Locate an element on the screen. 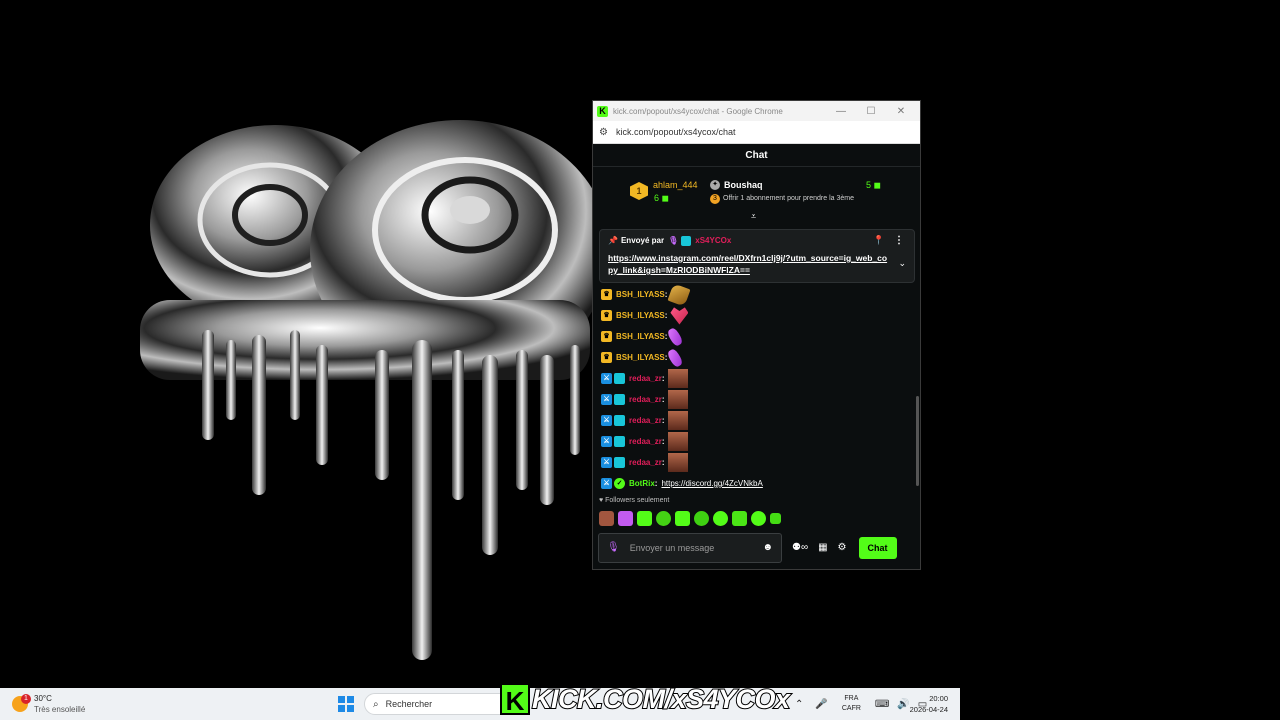  taskbar-search: ⌕ is located at coordinates (439, 704).